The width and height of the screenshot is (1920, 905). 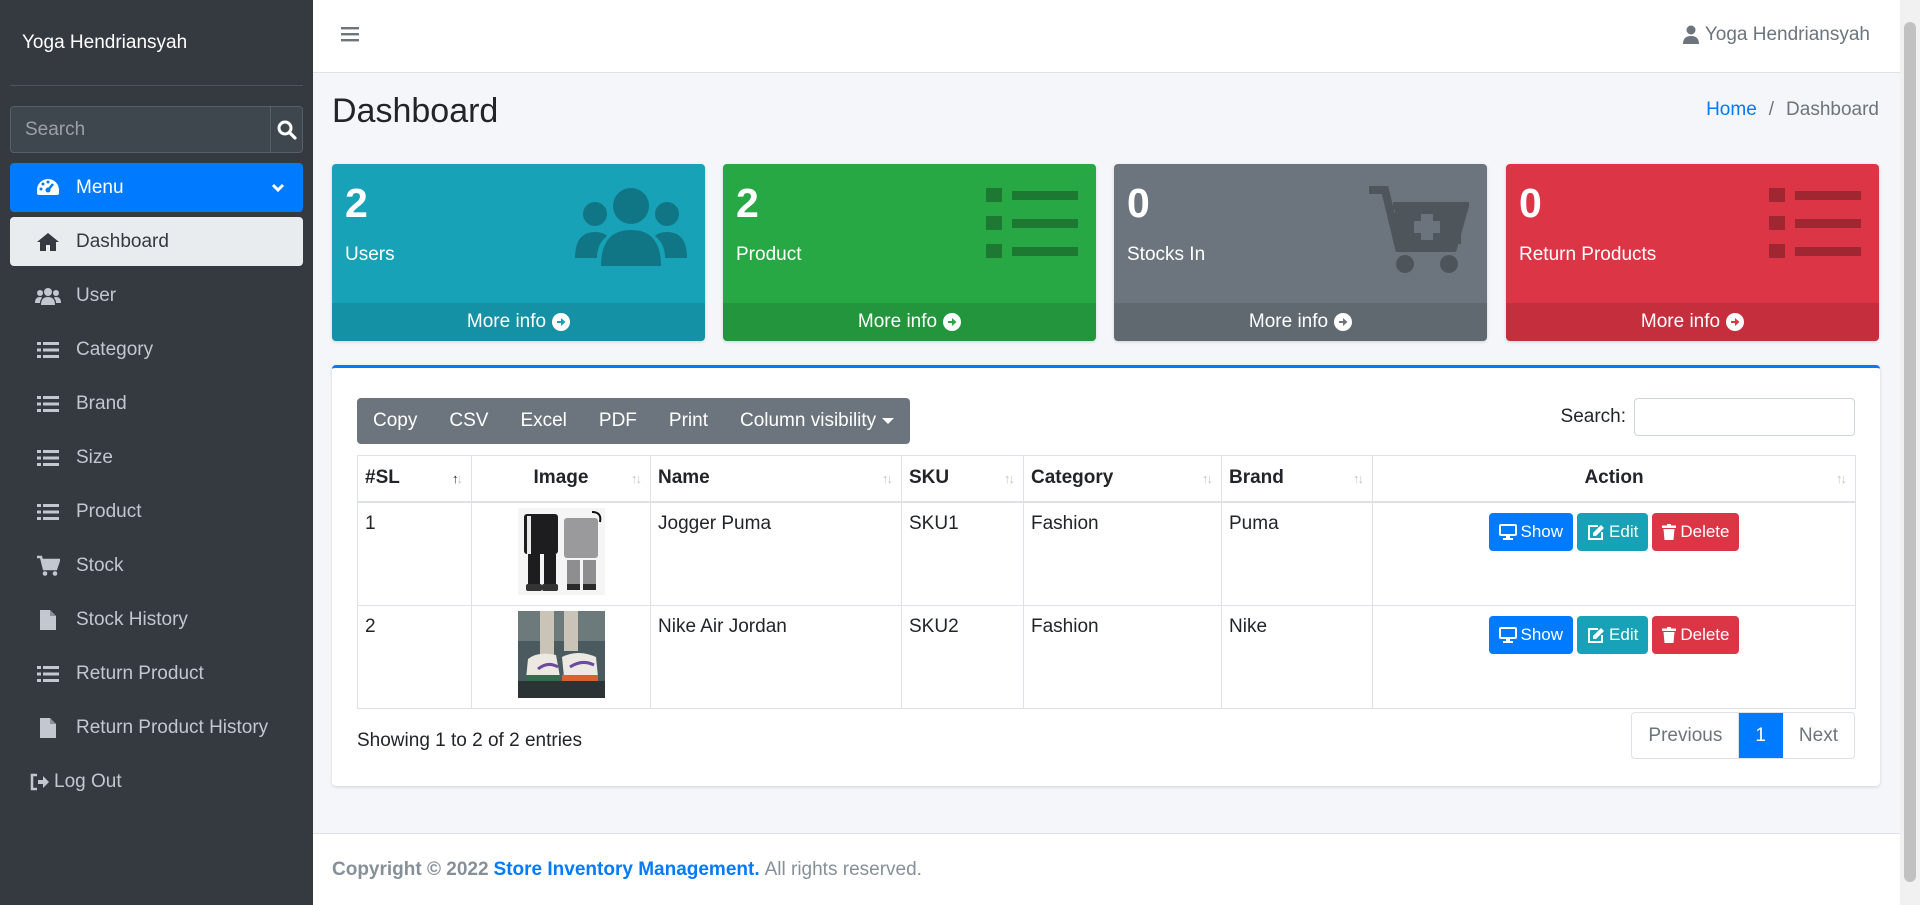 What do you see at coordinates (156, 241) in the screenshot?
I see `sidebar-item-dashboard: Dashboard` at bounding box center [156, 241].